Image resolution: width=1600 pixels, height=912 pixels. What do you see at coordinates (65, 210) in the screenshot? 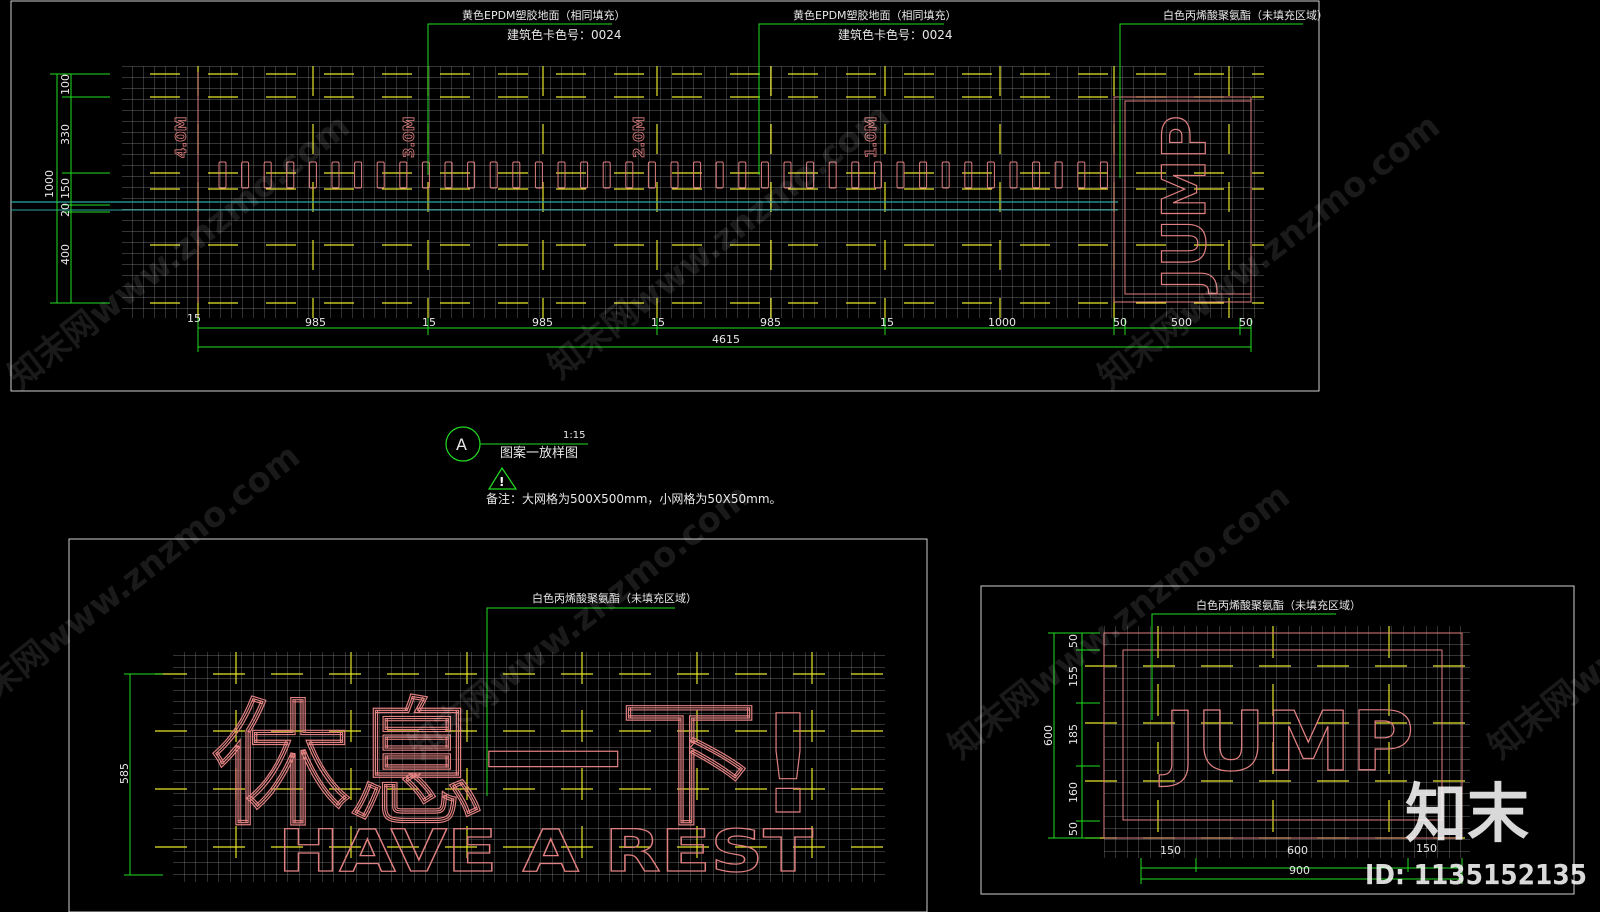
I see `dim-label: 20` at bounding box center [65, 210].